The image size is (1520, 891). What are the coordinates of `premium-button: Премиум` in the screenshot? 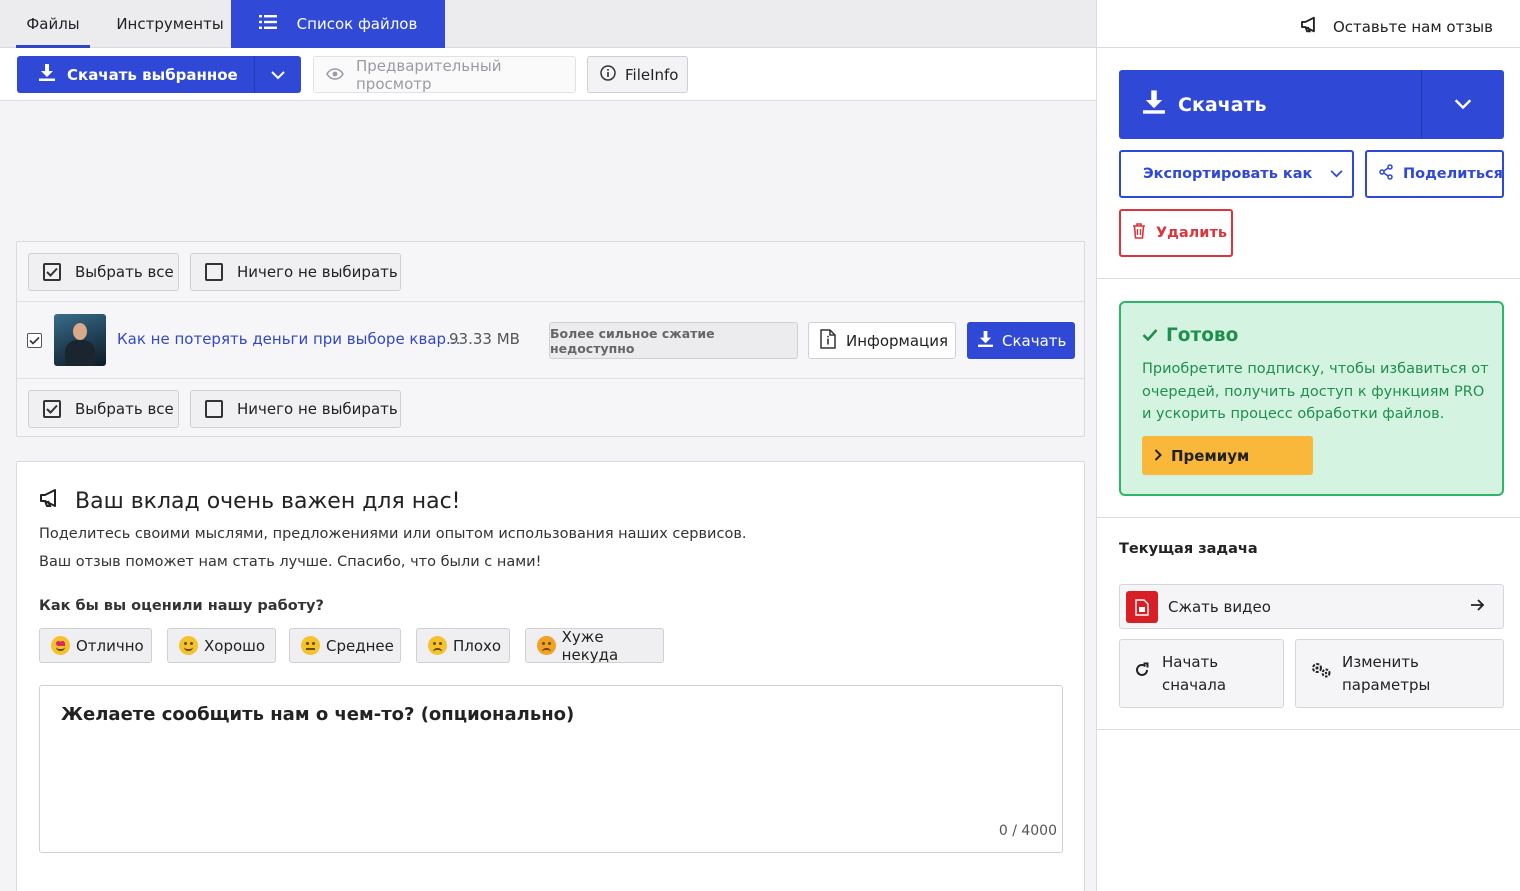 It's located at (1227, 455).